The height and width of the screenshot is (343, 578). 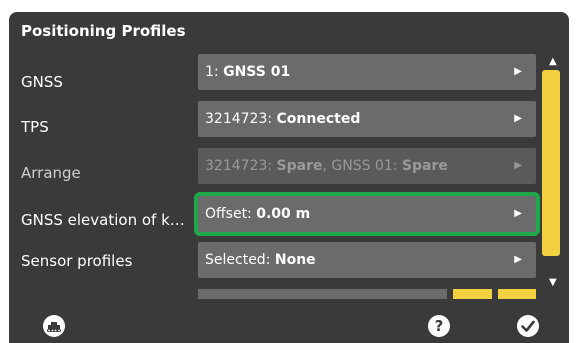 I want to click on arrange-selector: 3214723: Spare, GNSS 01: Spare ▶, so click(x=367, y=166).